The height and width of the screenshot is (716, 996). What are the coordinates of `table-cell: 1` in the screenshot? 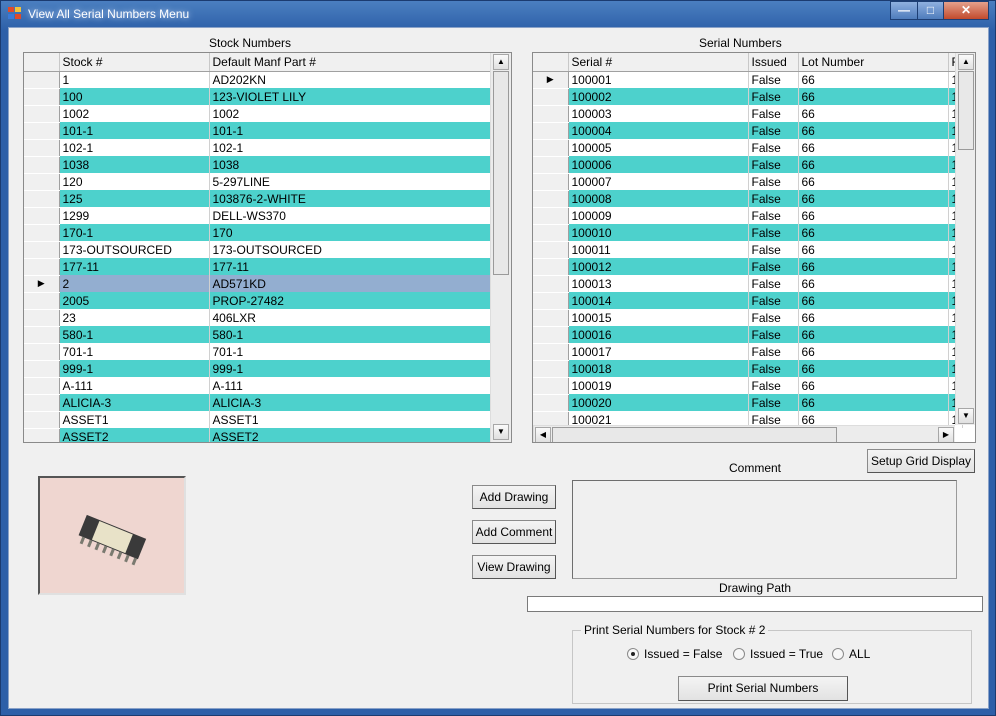 It's located at (134, 79).